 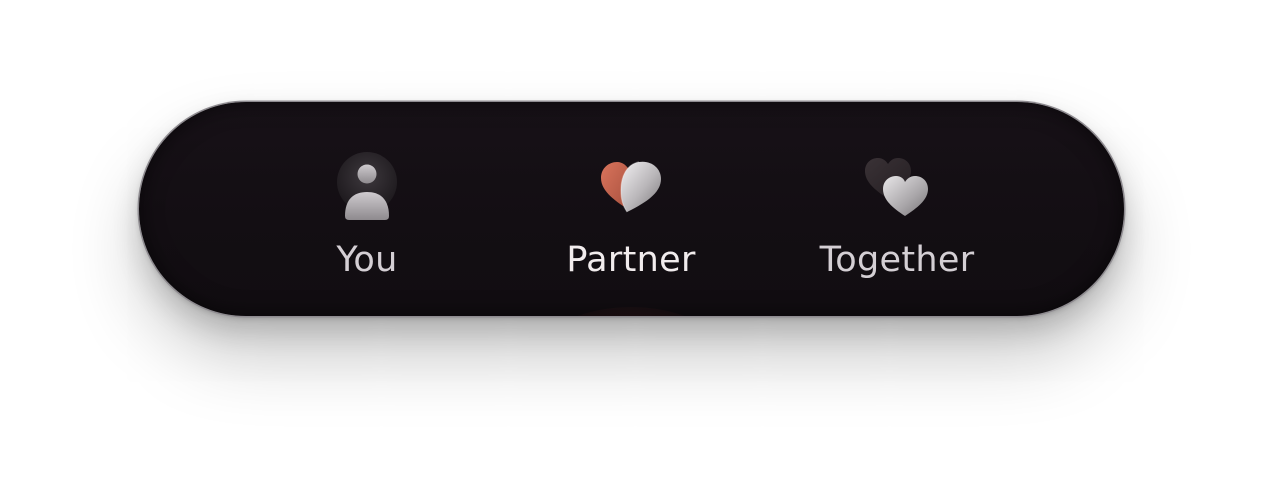 What do you see at coordinates (367, 260) in the screenshot?
I see `tab-you-label: You` at bounding box center [367, 260].